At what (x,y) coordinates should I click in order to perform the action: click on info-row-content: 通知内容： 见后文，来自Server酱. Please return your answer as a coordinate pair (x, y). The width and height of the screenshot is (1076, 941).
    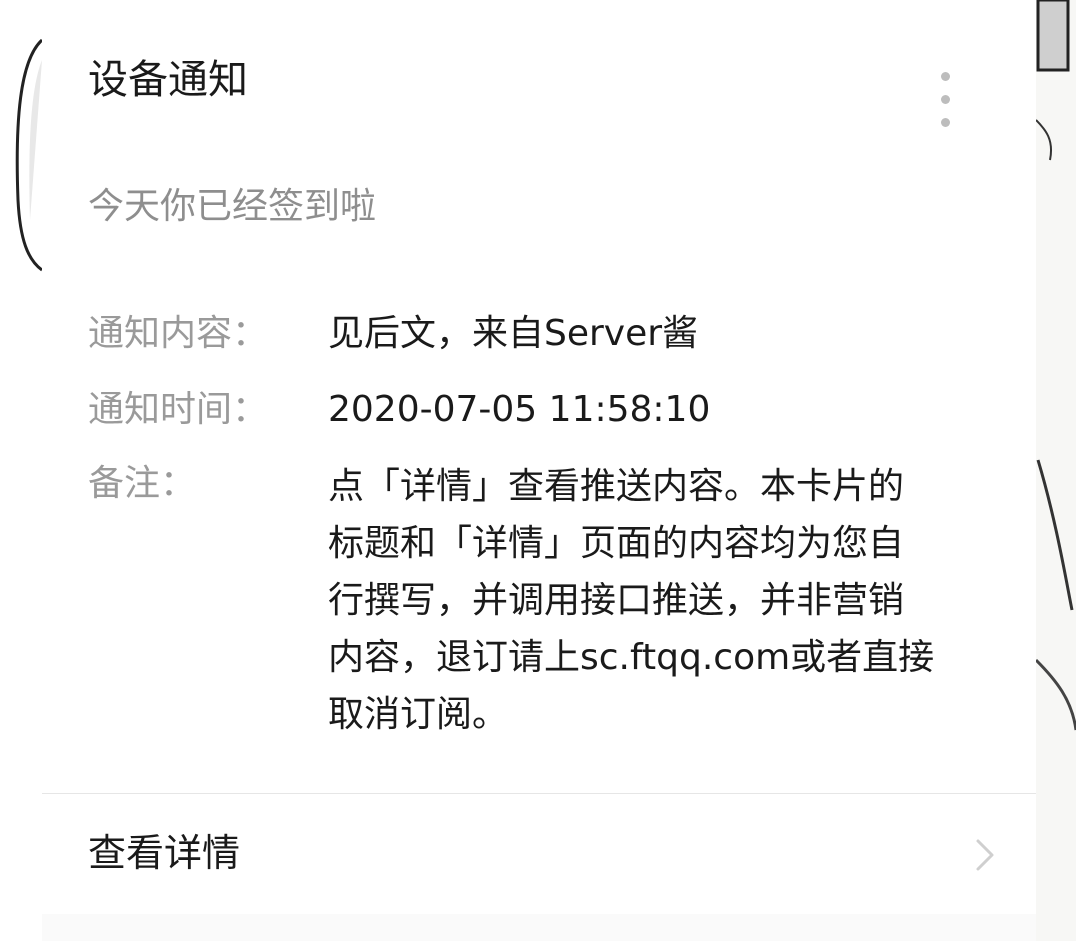
    Looking at the image, I should click on (548, 334).